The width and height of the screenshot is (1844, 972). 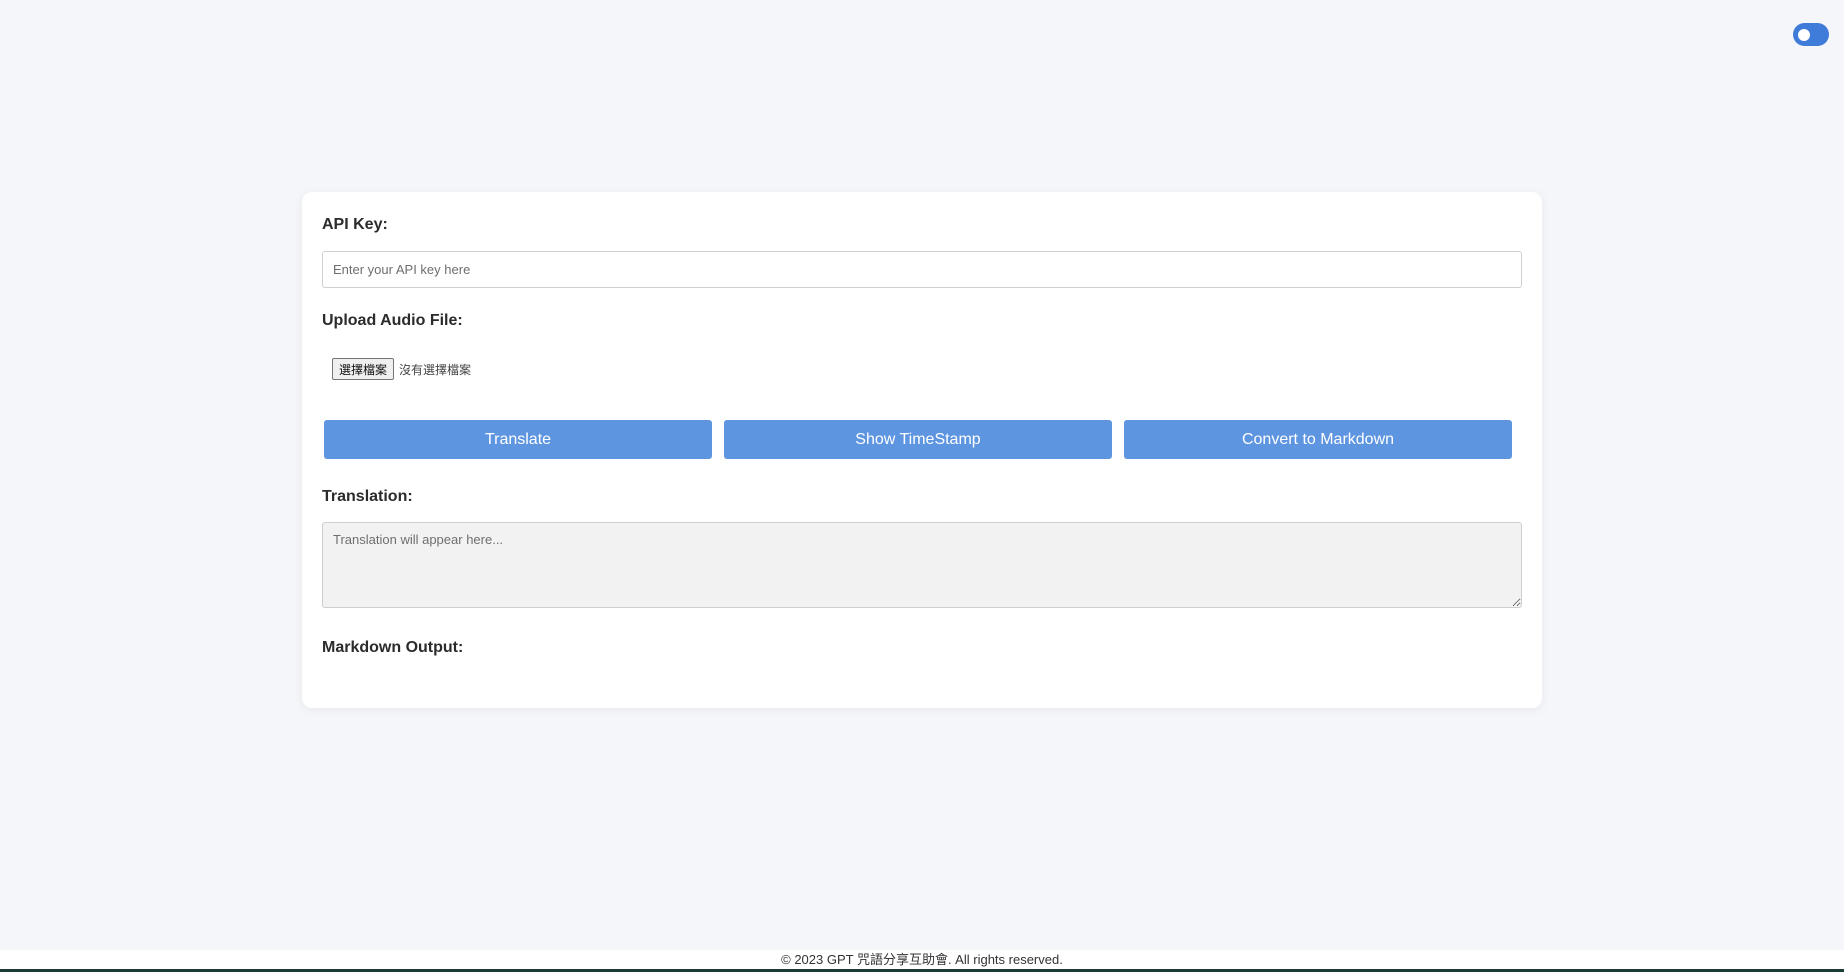 What do you see at coordinates (392, 320) in the screenshot?
I see `upload-label: Upload Audio File:` at bounding box center [392, 320].